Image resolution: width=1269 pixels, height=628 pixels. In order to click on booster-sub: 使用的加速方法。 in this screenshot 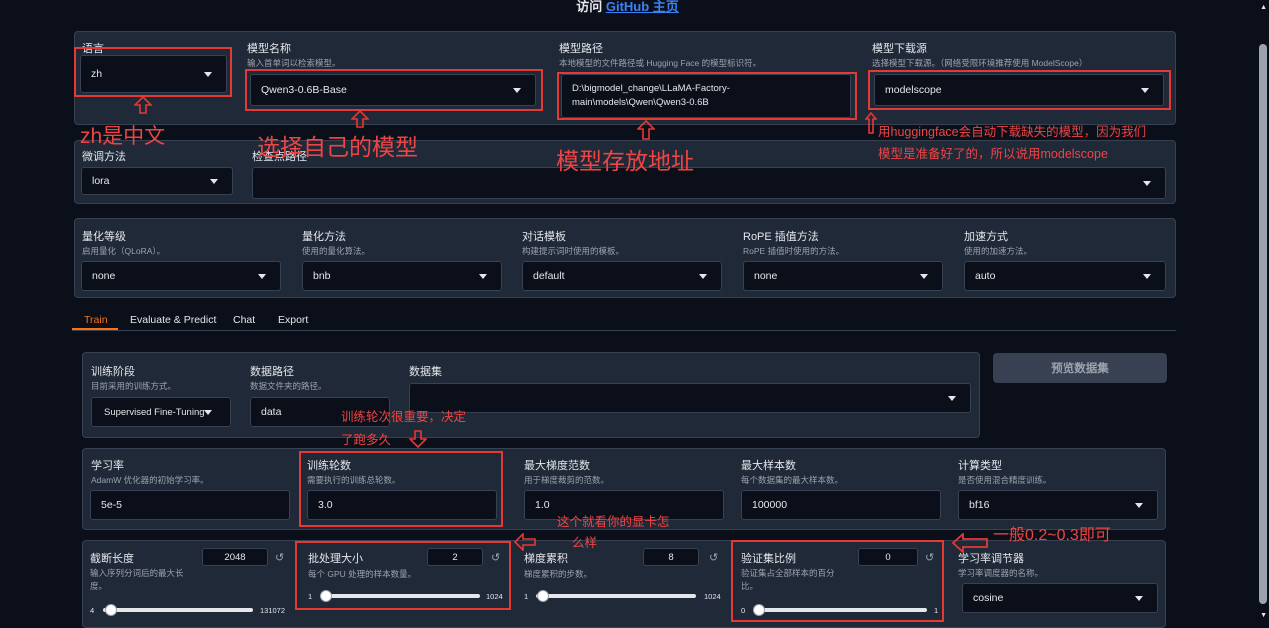, I will do `click(998, 251)`.